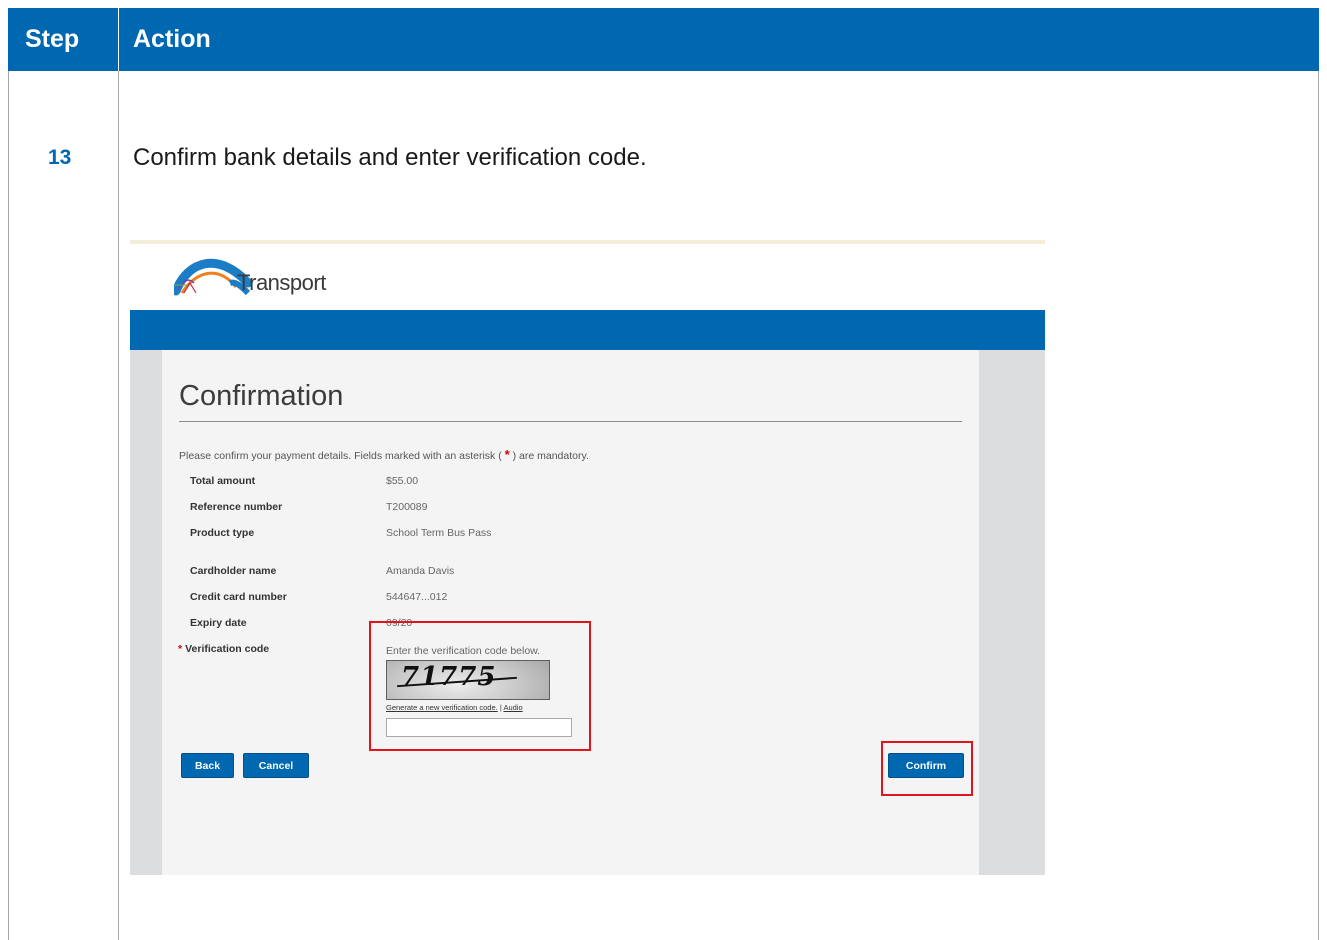 The image size is (1327, 940). I want to click on label-credit-card-number: Credit card number, so click(238, 597).